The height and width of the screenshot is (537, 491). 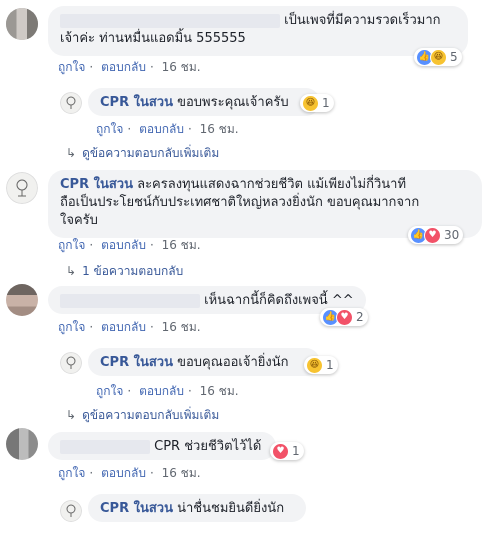 I want to click on reply-text: น่าชื่นชมยินดียิ่งนัก, so click(x=231, y=508).